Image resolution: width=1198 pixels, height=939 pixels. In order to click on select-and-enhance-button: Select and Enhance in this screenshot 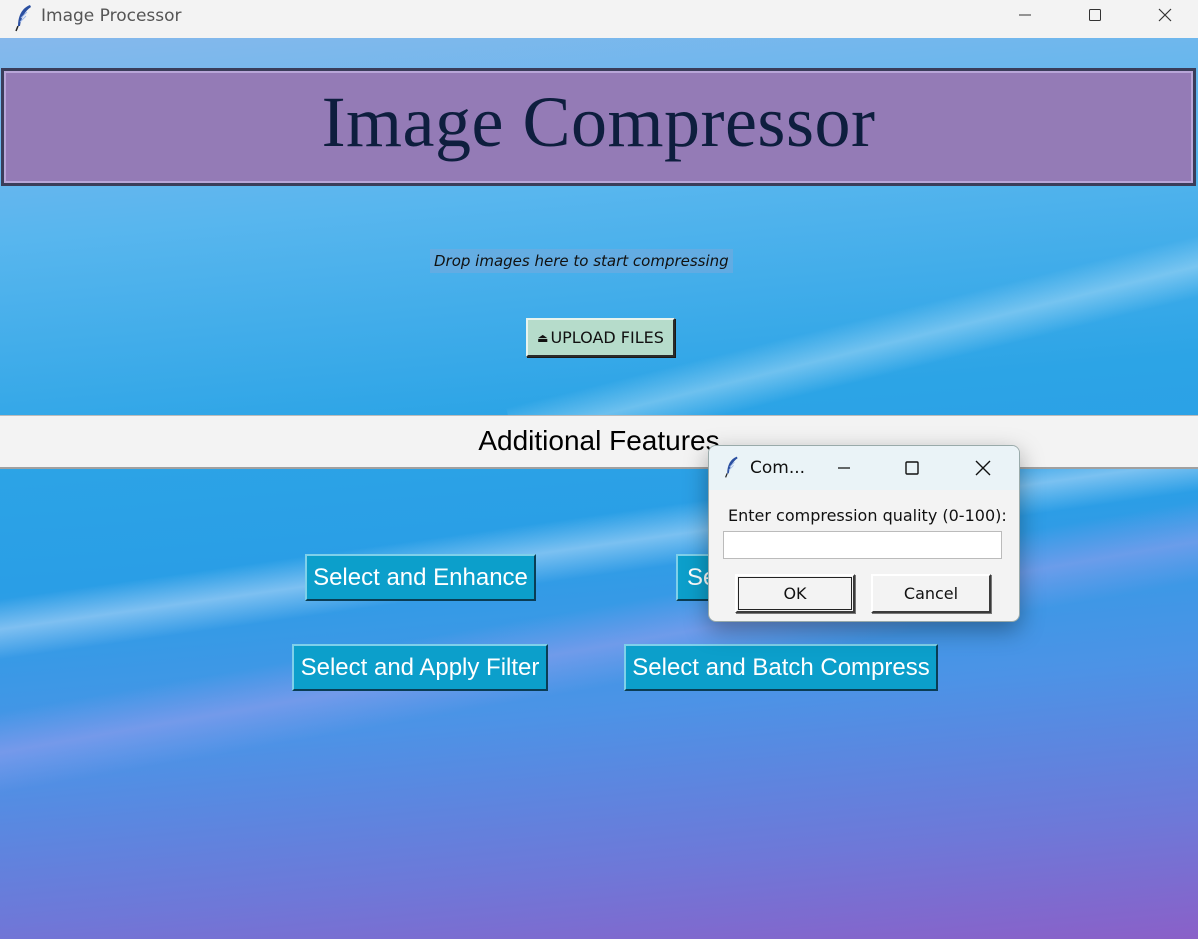, I will do `click(420, 577)`.